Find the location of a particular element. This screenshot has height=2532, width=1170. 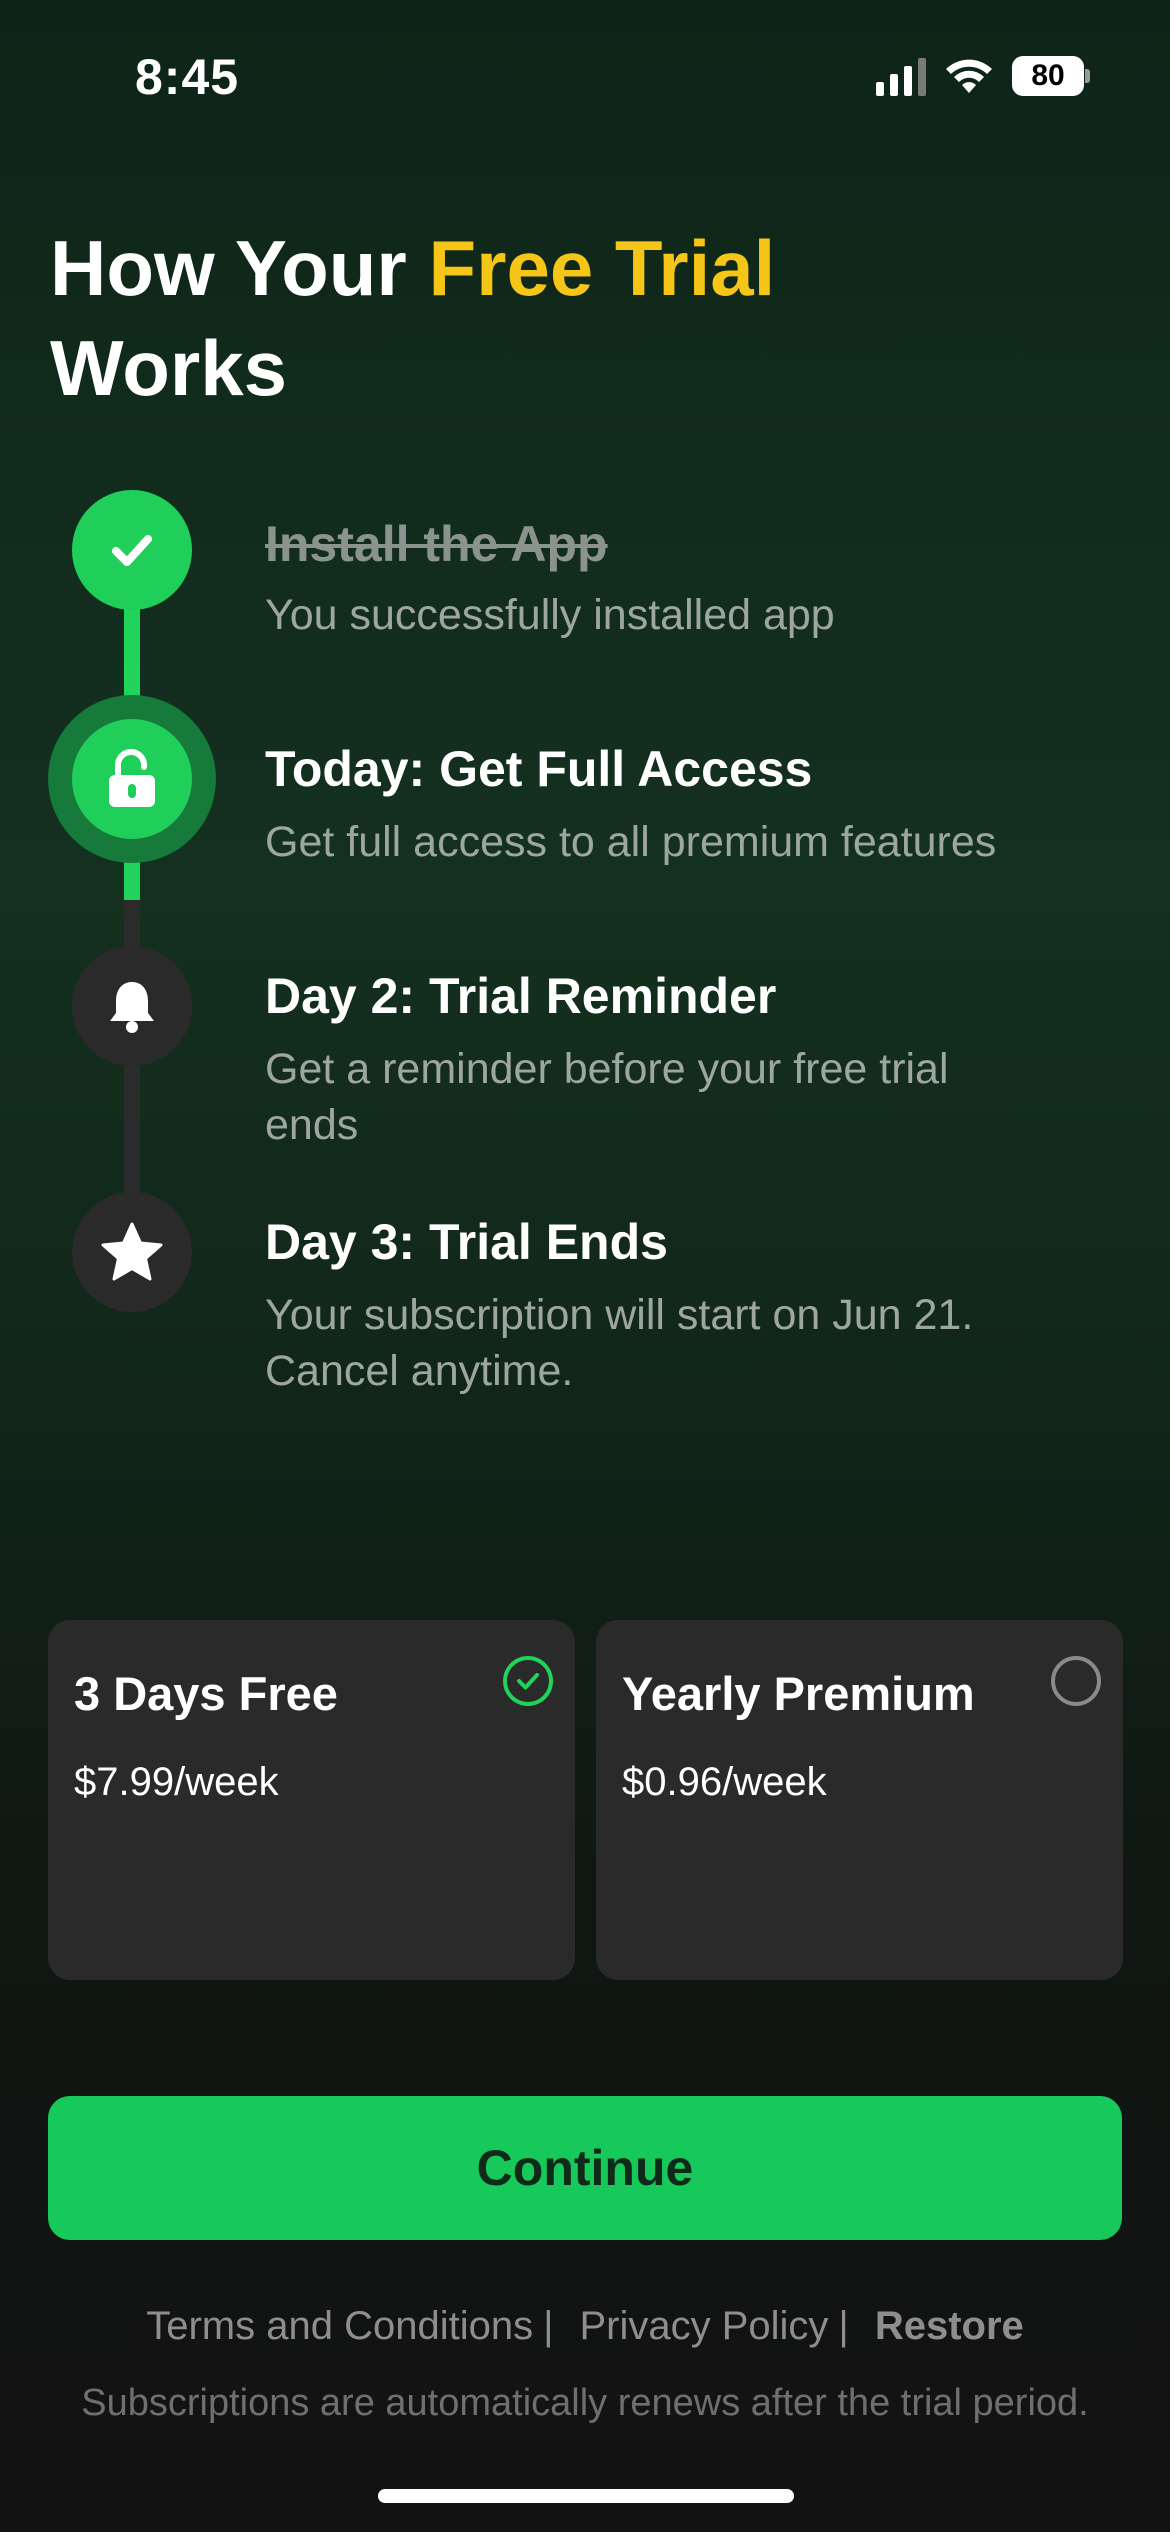

step-title-trial-ends: Day 3: Trial Ends is located at coordinates (466, 1242).